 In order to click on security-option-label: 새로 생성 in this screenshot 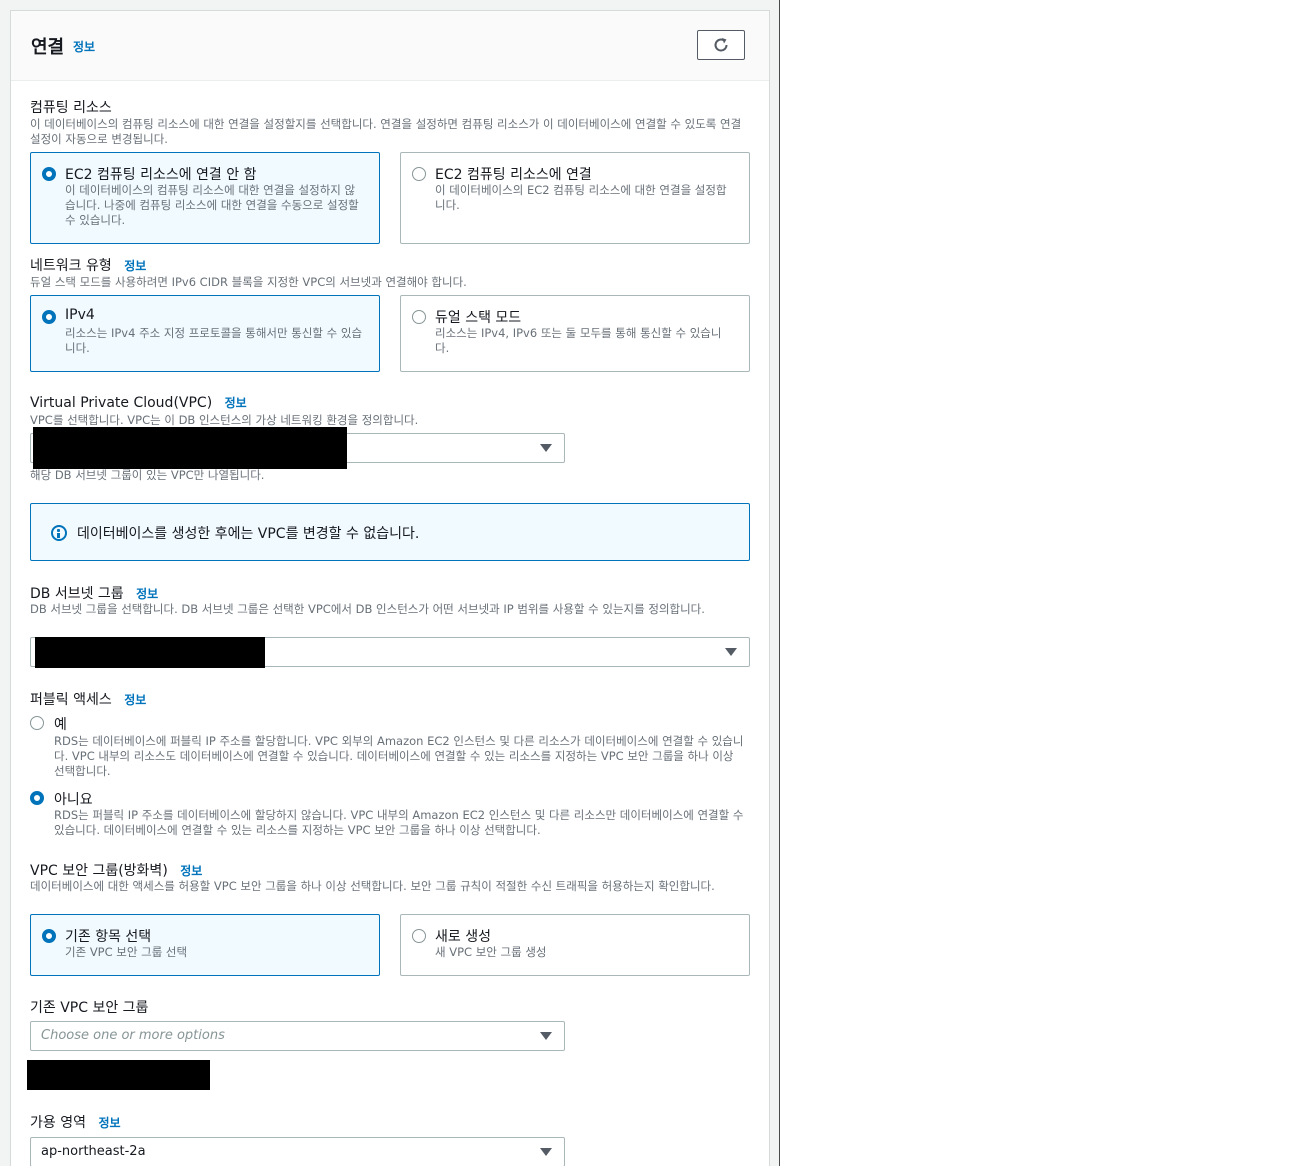, I will do `click(463, 937)`.